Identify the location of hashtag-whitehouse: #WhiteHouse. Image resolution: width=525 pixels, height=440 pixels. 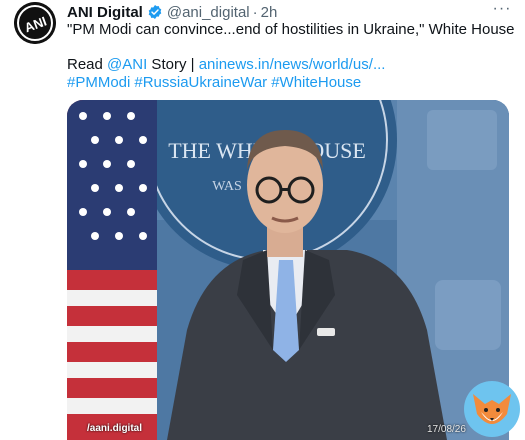
(316, 82).